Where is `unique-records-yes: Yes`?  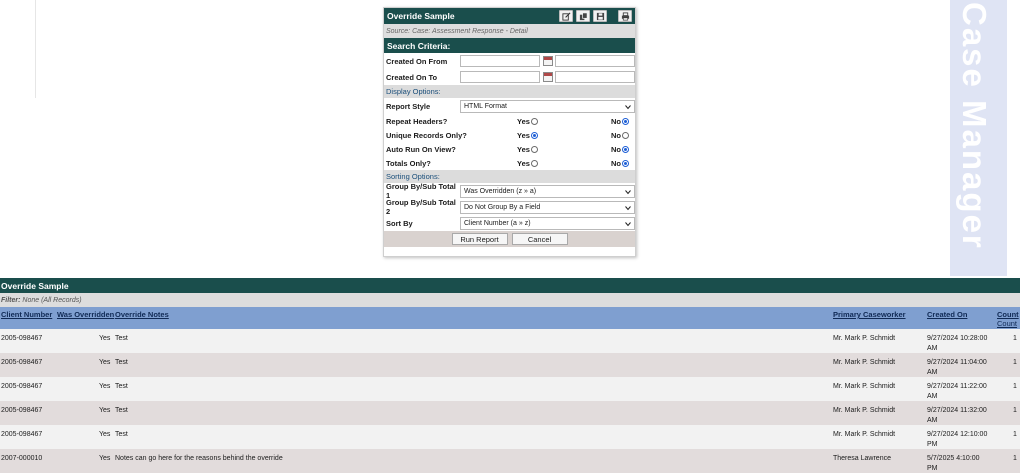 unique-records-yes: Yes is located at coordinates (527, 135).